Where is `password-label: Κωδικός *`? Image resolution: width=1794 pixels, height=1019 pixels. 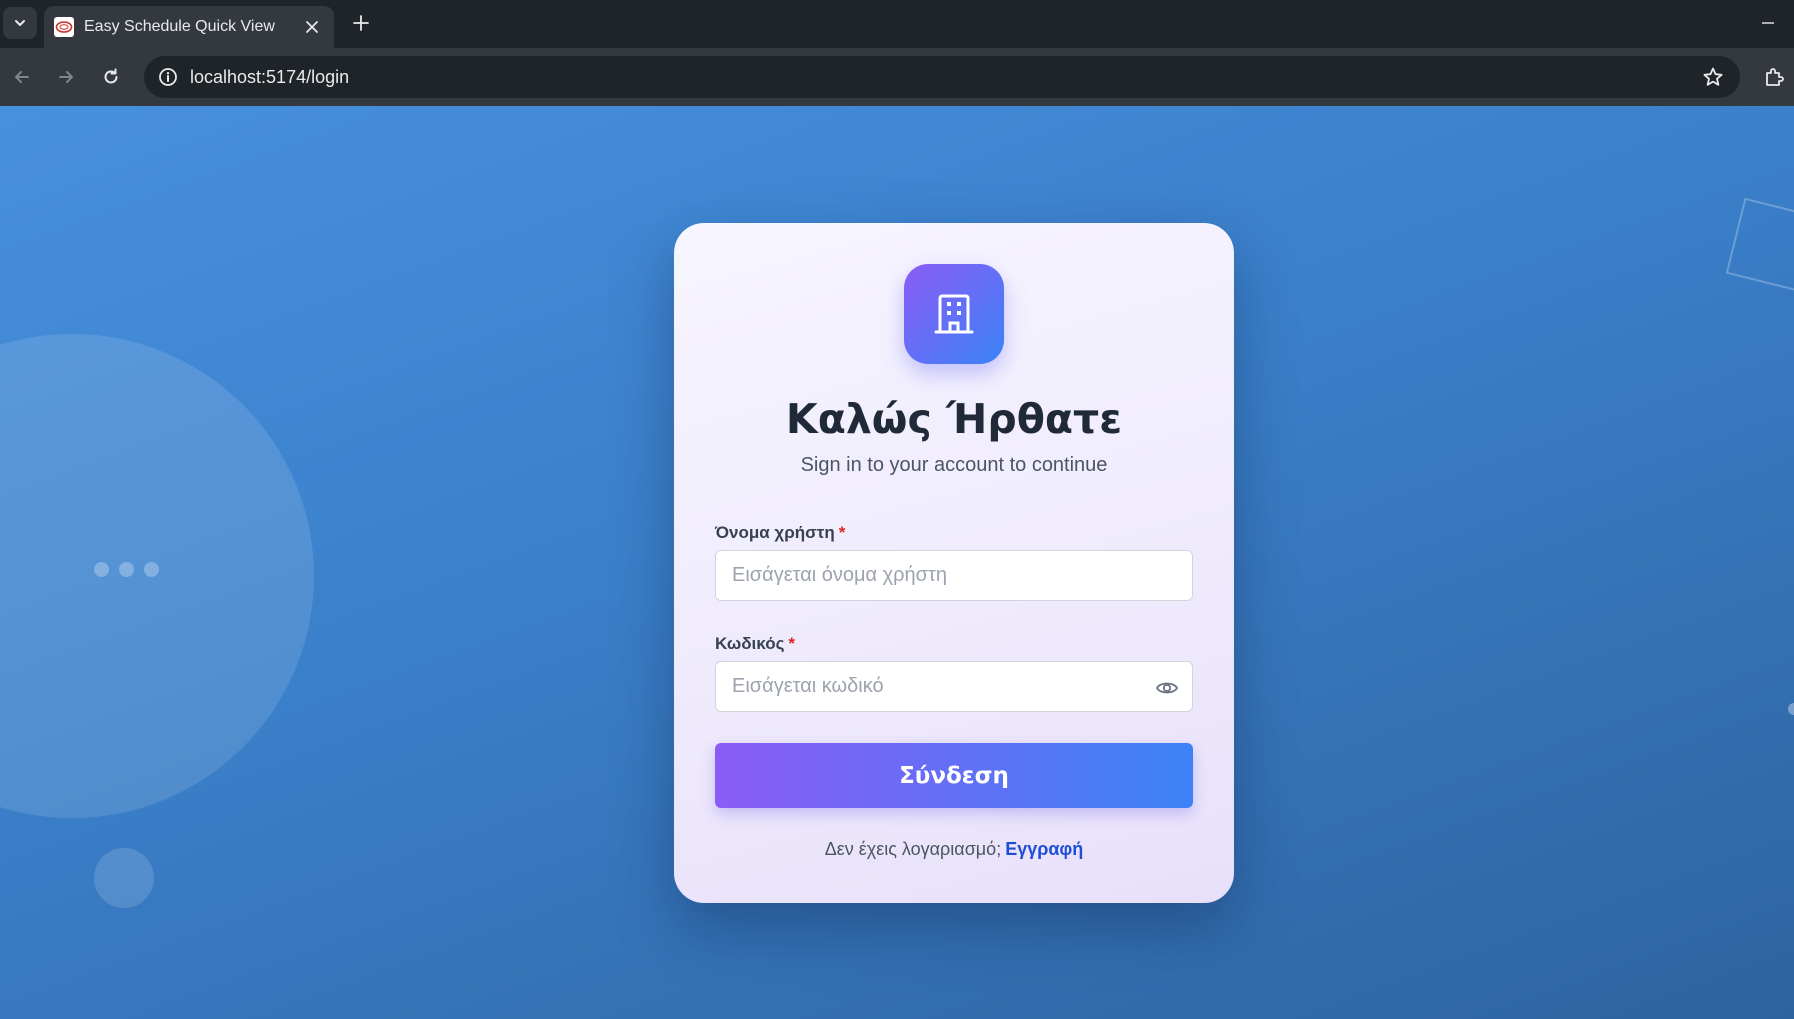
password-label: Κωδικός * is located at coordinates (755, 644).